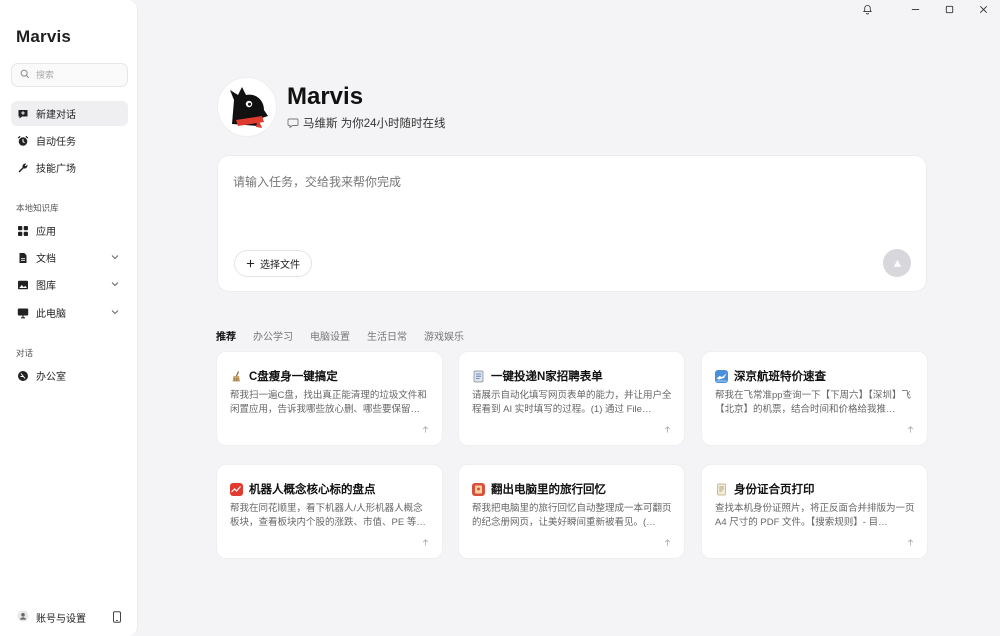 The image size is (1000, 636). Describe the element at coordinates (23, 141) in the screenshot. I see `alarm-clock-icon` at that location.